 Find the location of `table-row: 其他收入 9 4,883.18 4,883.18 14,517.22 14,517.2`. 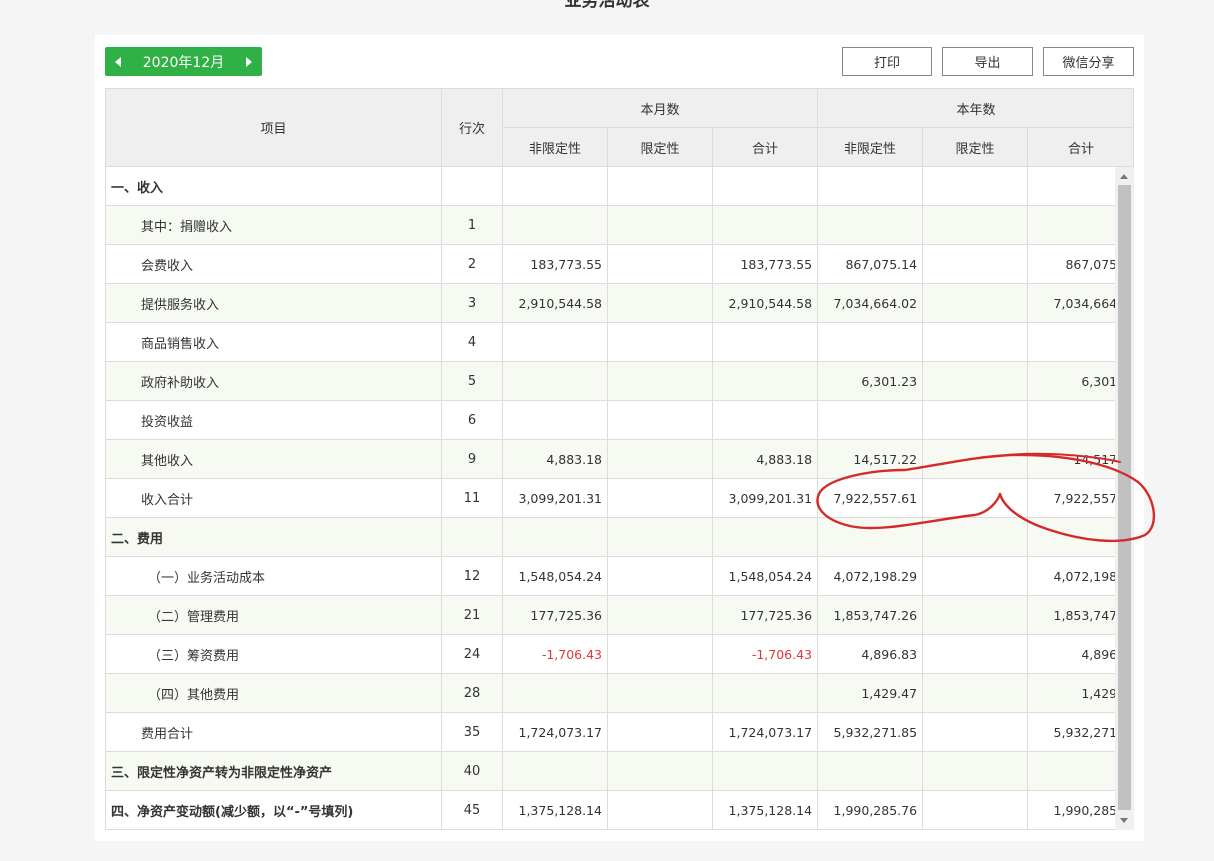

table-row: 其他收入 9 4,883.18 4,883.18 14,517.22 14,517.2 is located at coordinates (619, 459).